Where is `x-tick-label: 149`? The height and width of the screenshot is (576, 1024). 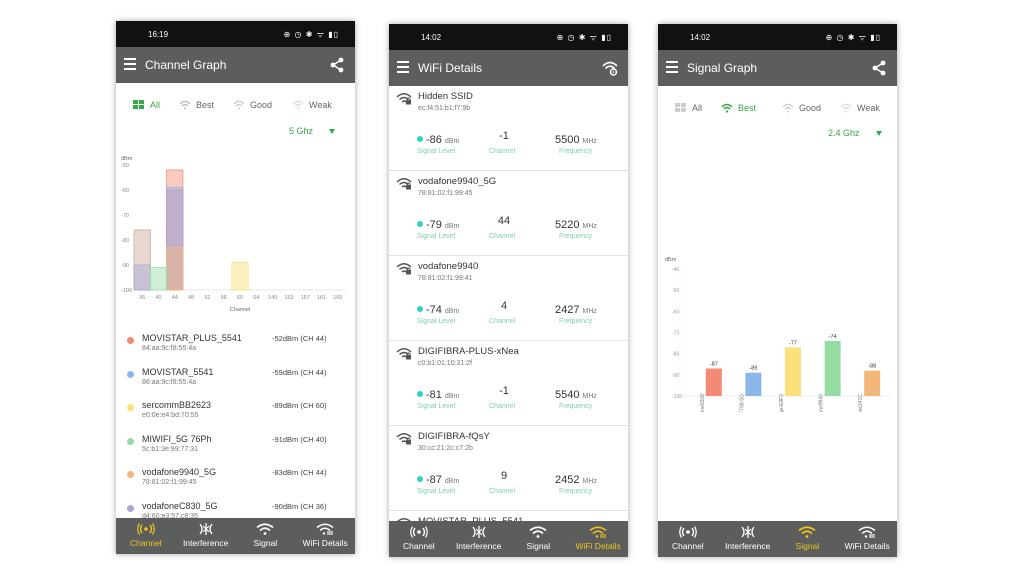
x-tick-label: 149 is located at coordinates (272, 298).